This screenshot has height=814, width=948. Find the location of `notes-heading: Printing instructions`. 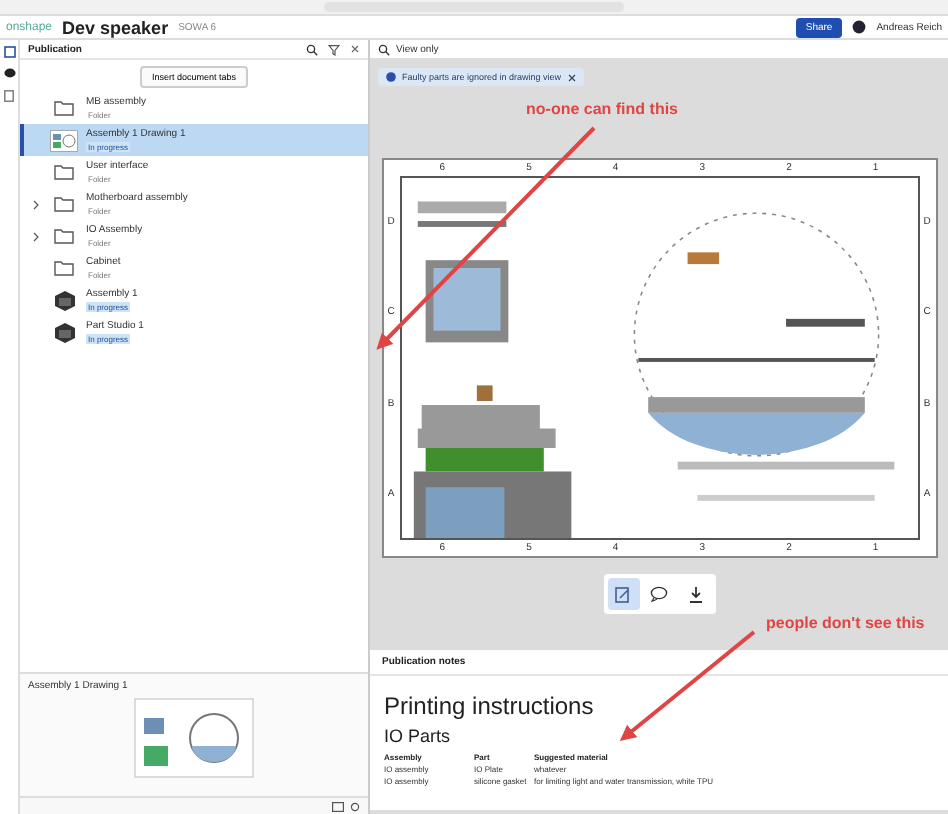

notes-heading: Printing instructions is located at coordinates (490, 706).